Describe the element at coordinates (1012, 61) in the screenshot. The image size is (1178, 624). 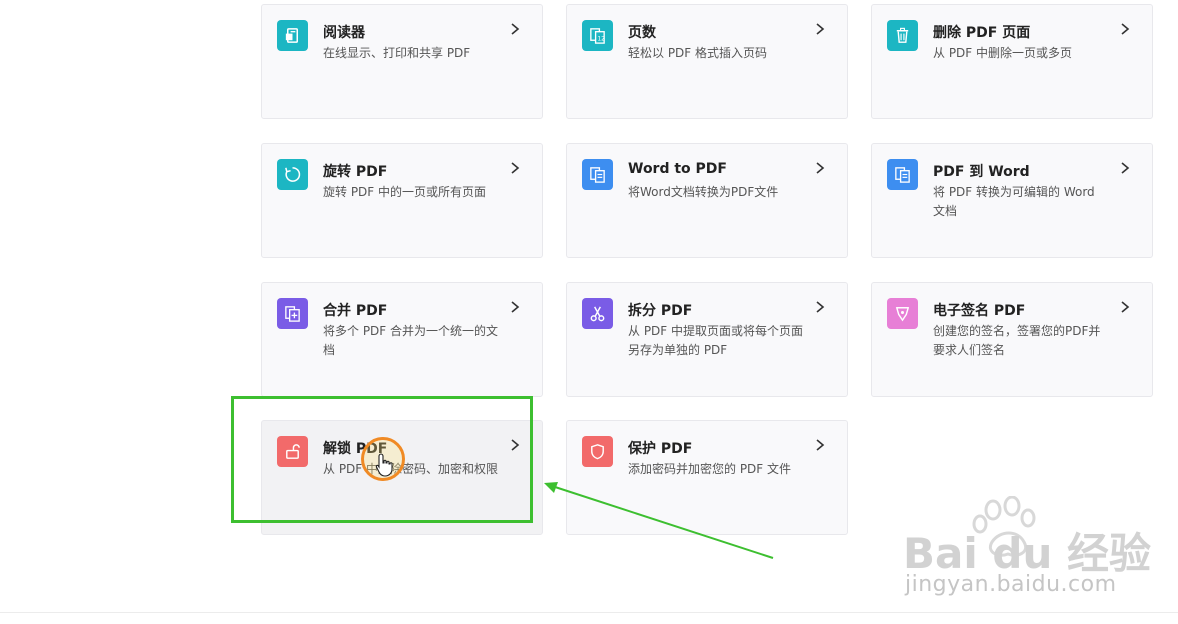
I see `card-delete-pages: 删除 PDF 页面 从 PDF 中删除一页或多页` at that location.